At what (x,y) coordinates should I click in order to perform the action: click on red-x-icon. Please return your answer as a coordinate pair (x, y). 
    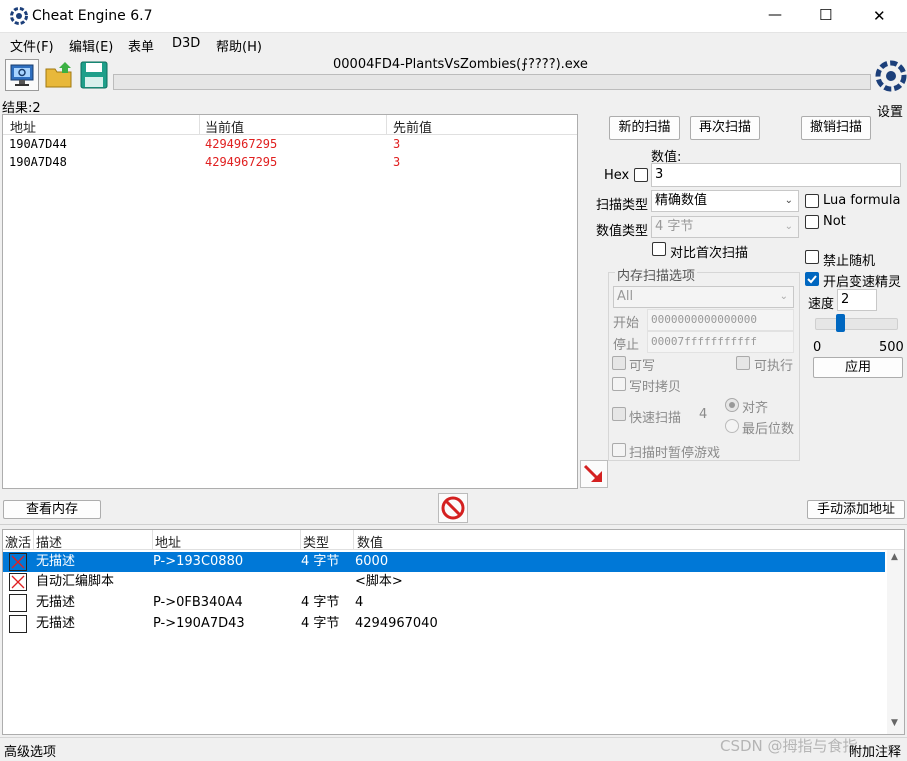
    Looking at the image, I should click on (18, 582).